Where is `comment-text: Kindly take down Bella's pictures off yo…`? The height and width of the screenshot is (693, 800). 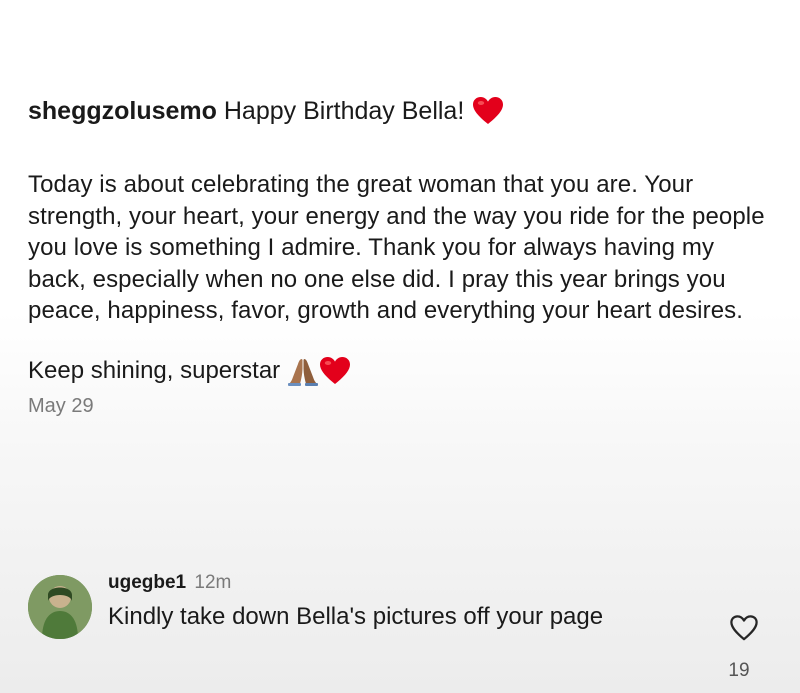
comment-text: Kindly take down Bella's pictures off yo… is located at coordinates (356, 616).